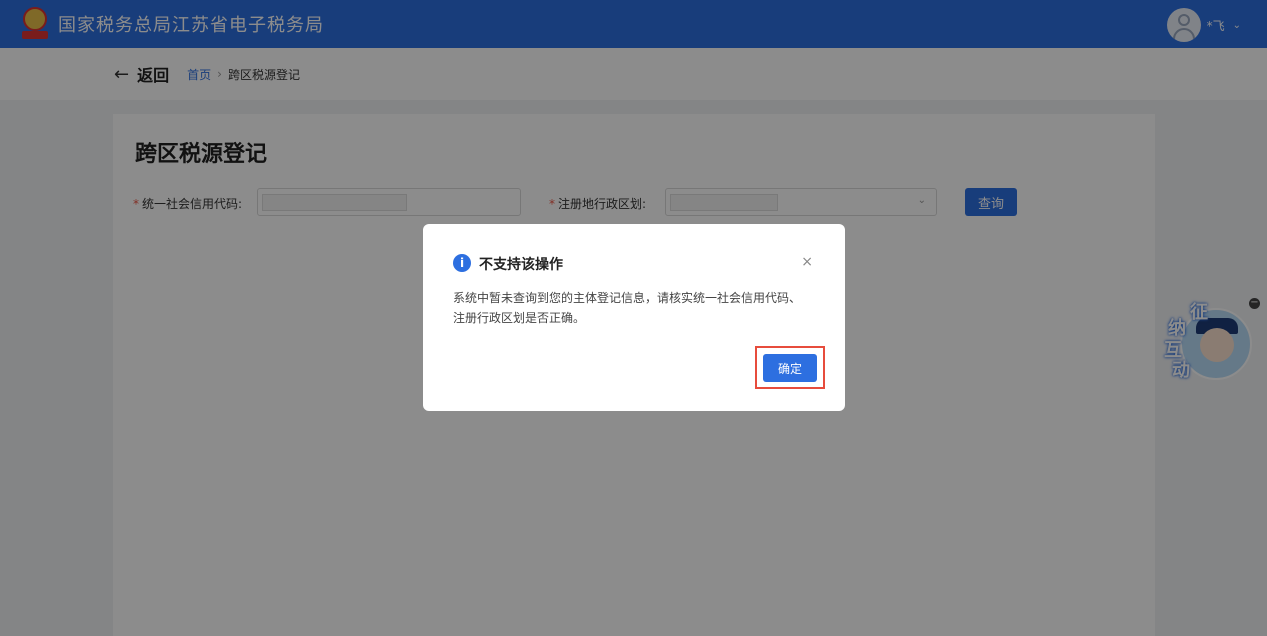  What do you see at coordinates (521, 265) in the screenshot?
I see `dialog-title: 不支持该操作` at bounding box center [521, 265].